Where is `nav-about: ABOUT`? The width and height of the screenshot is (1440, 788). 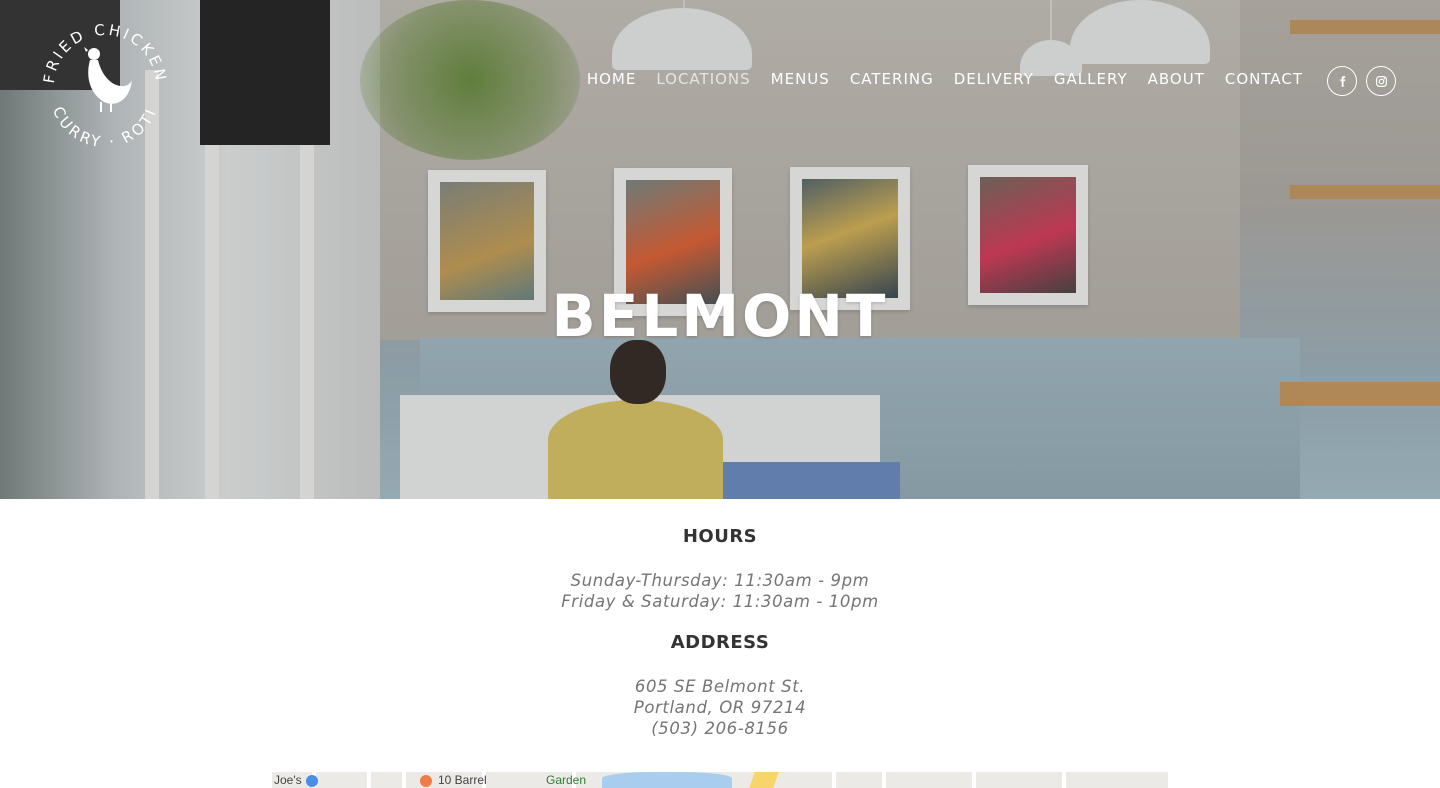
nav-about: ABOUT is located at coordinates (1176, 79).